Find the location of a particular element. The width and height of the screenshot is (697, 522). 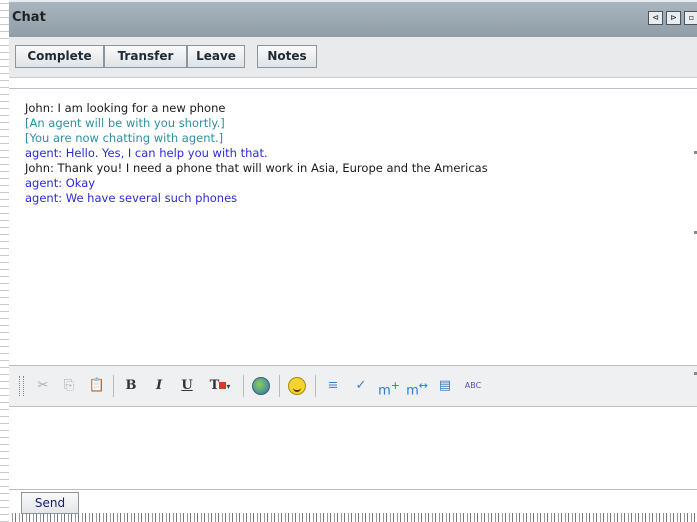

properties-icon: ▤ is located at coordinates (445, 386).